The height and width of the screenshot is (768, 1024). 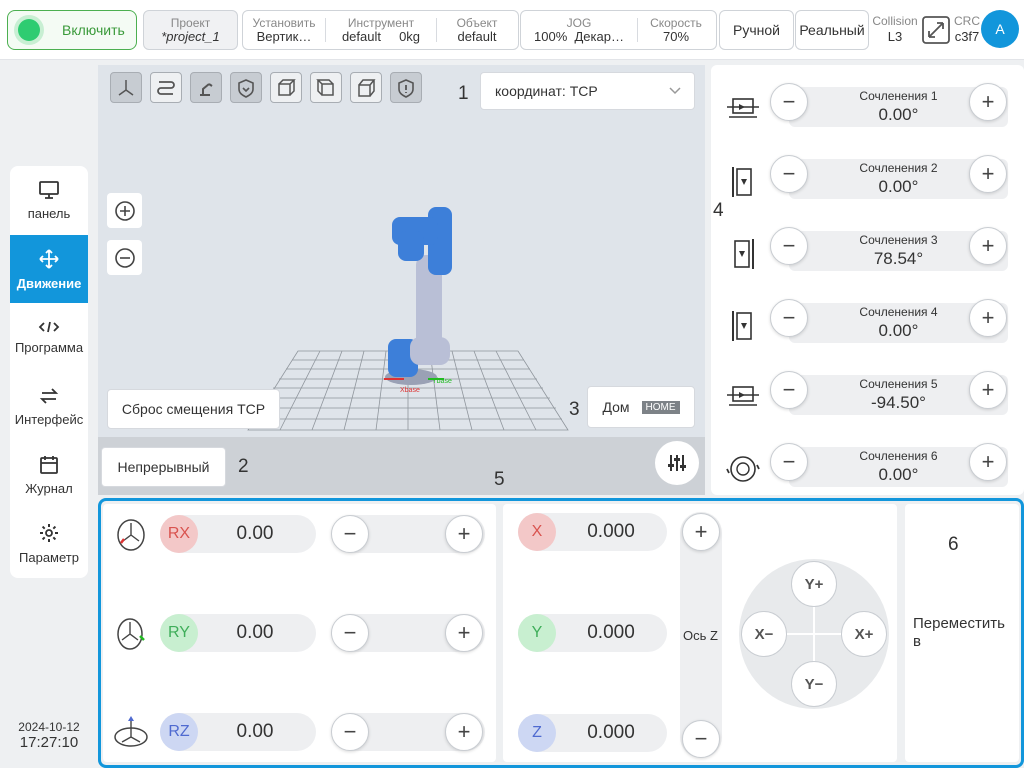 What do you see at coordinates (676, 36) in the screenshot?
I see `speed-value: 70%` at bounding box center [676, 36].